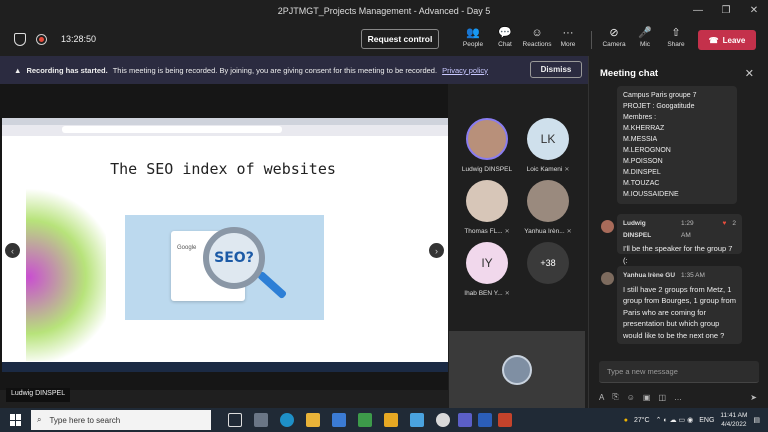  Describe the element at coordinates (647, 397) in the screenshot. I see `gif-icon: ▣` at that location.